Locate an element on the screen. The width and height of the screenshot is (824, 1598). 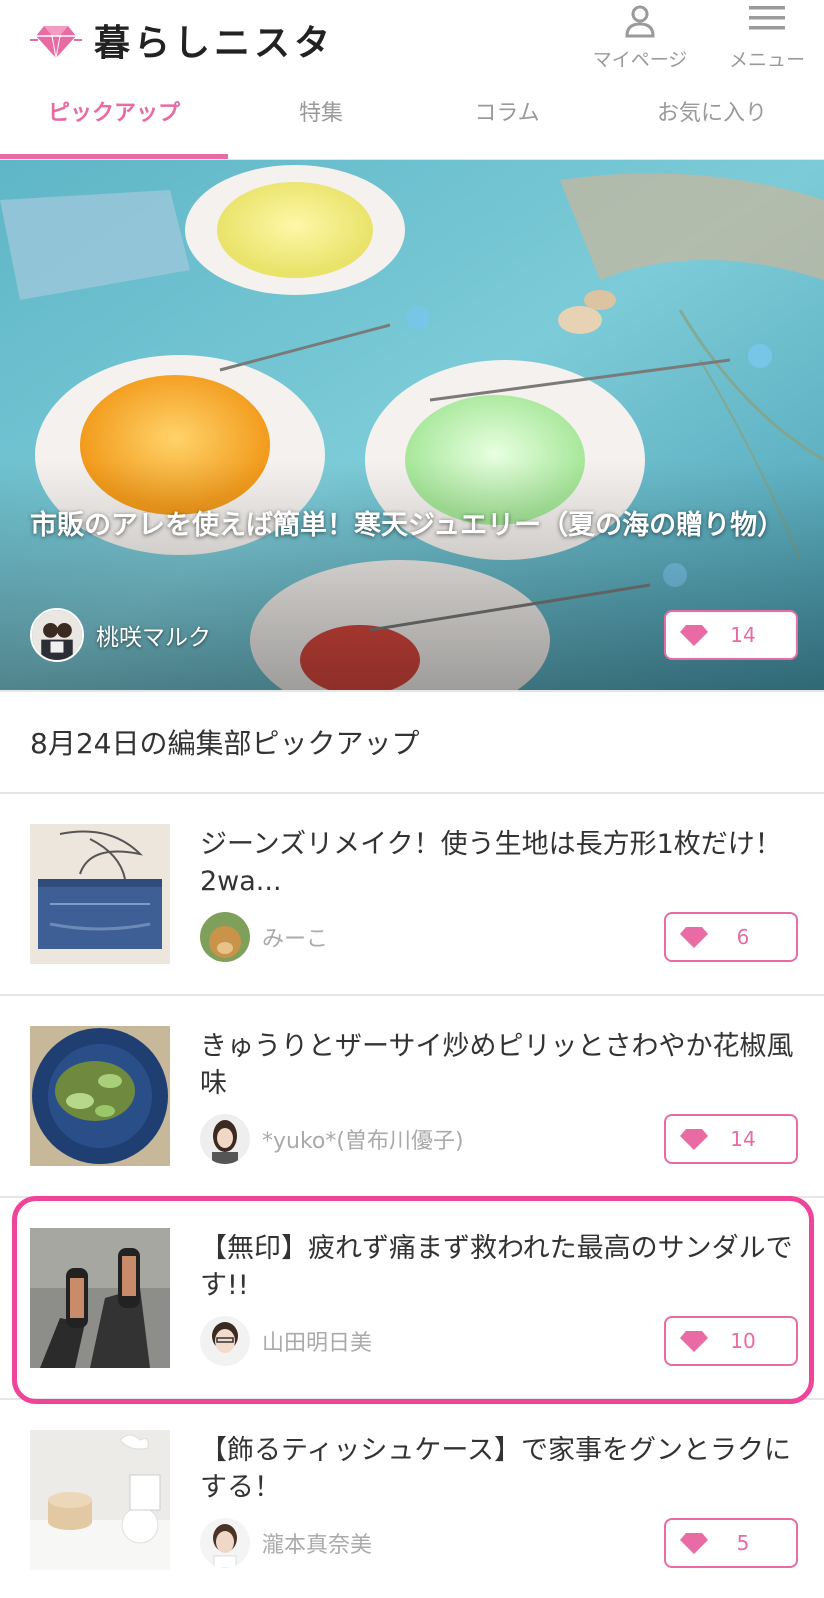
tab-pickup: ピックアップ is located at coordinates (114, 118).